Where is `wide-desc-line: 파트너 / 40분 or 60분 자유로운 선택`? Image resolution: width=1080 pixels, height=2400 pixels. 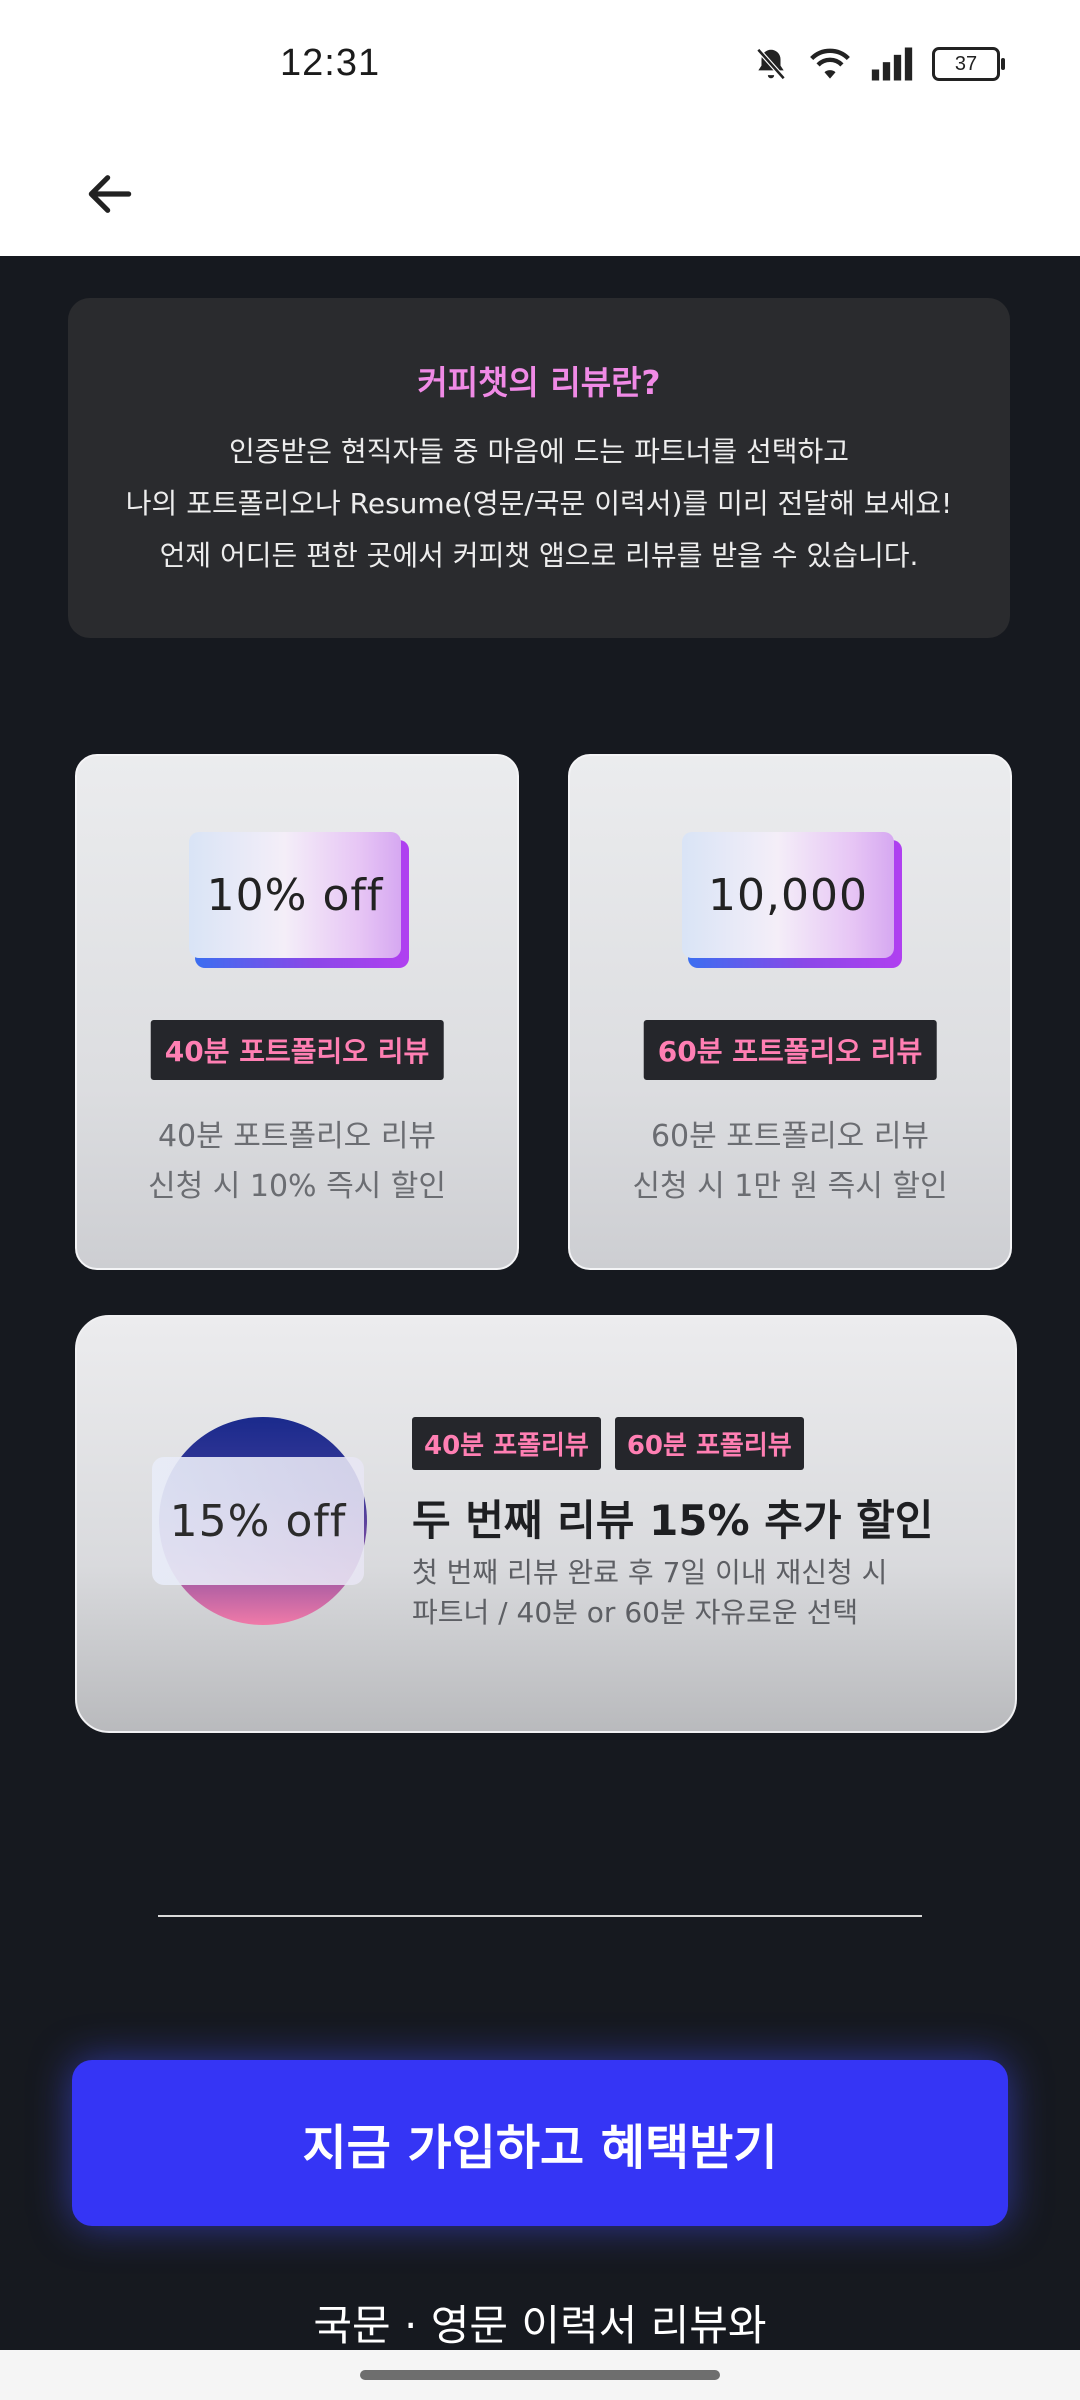 wide-desc-line: 파트너 / 40분 or 60분 자유로운 선택 is located at coordinates (635, 1612).